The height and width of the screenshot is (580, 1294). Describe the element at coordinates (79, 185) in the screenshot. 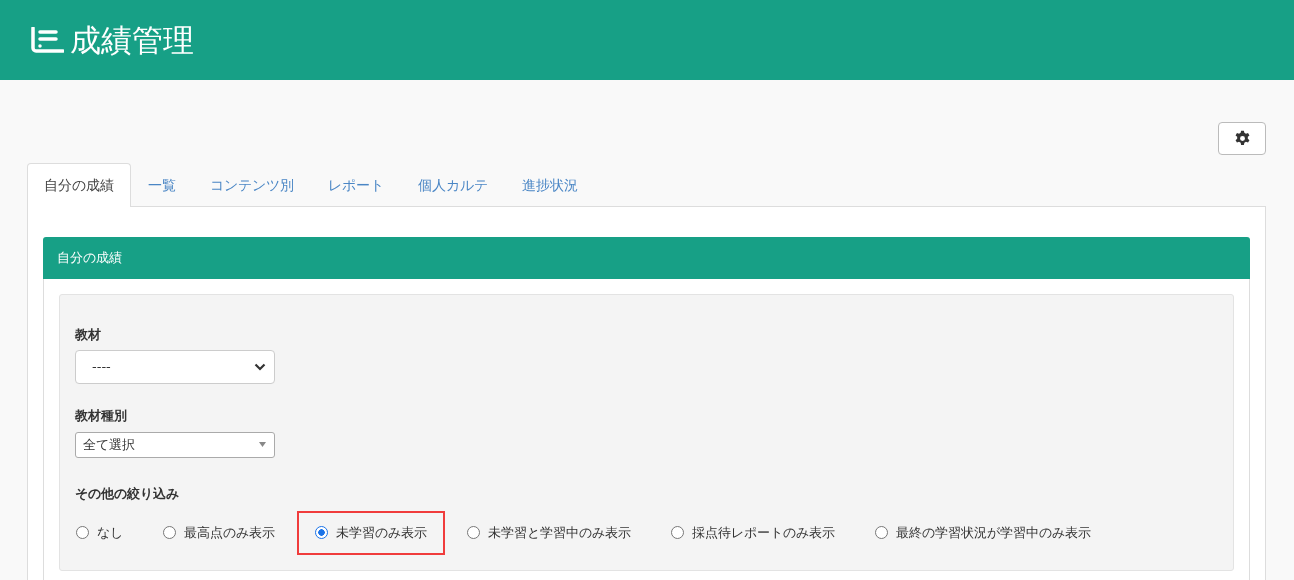

I see `tab: 自分の成績` at that location.